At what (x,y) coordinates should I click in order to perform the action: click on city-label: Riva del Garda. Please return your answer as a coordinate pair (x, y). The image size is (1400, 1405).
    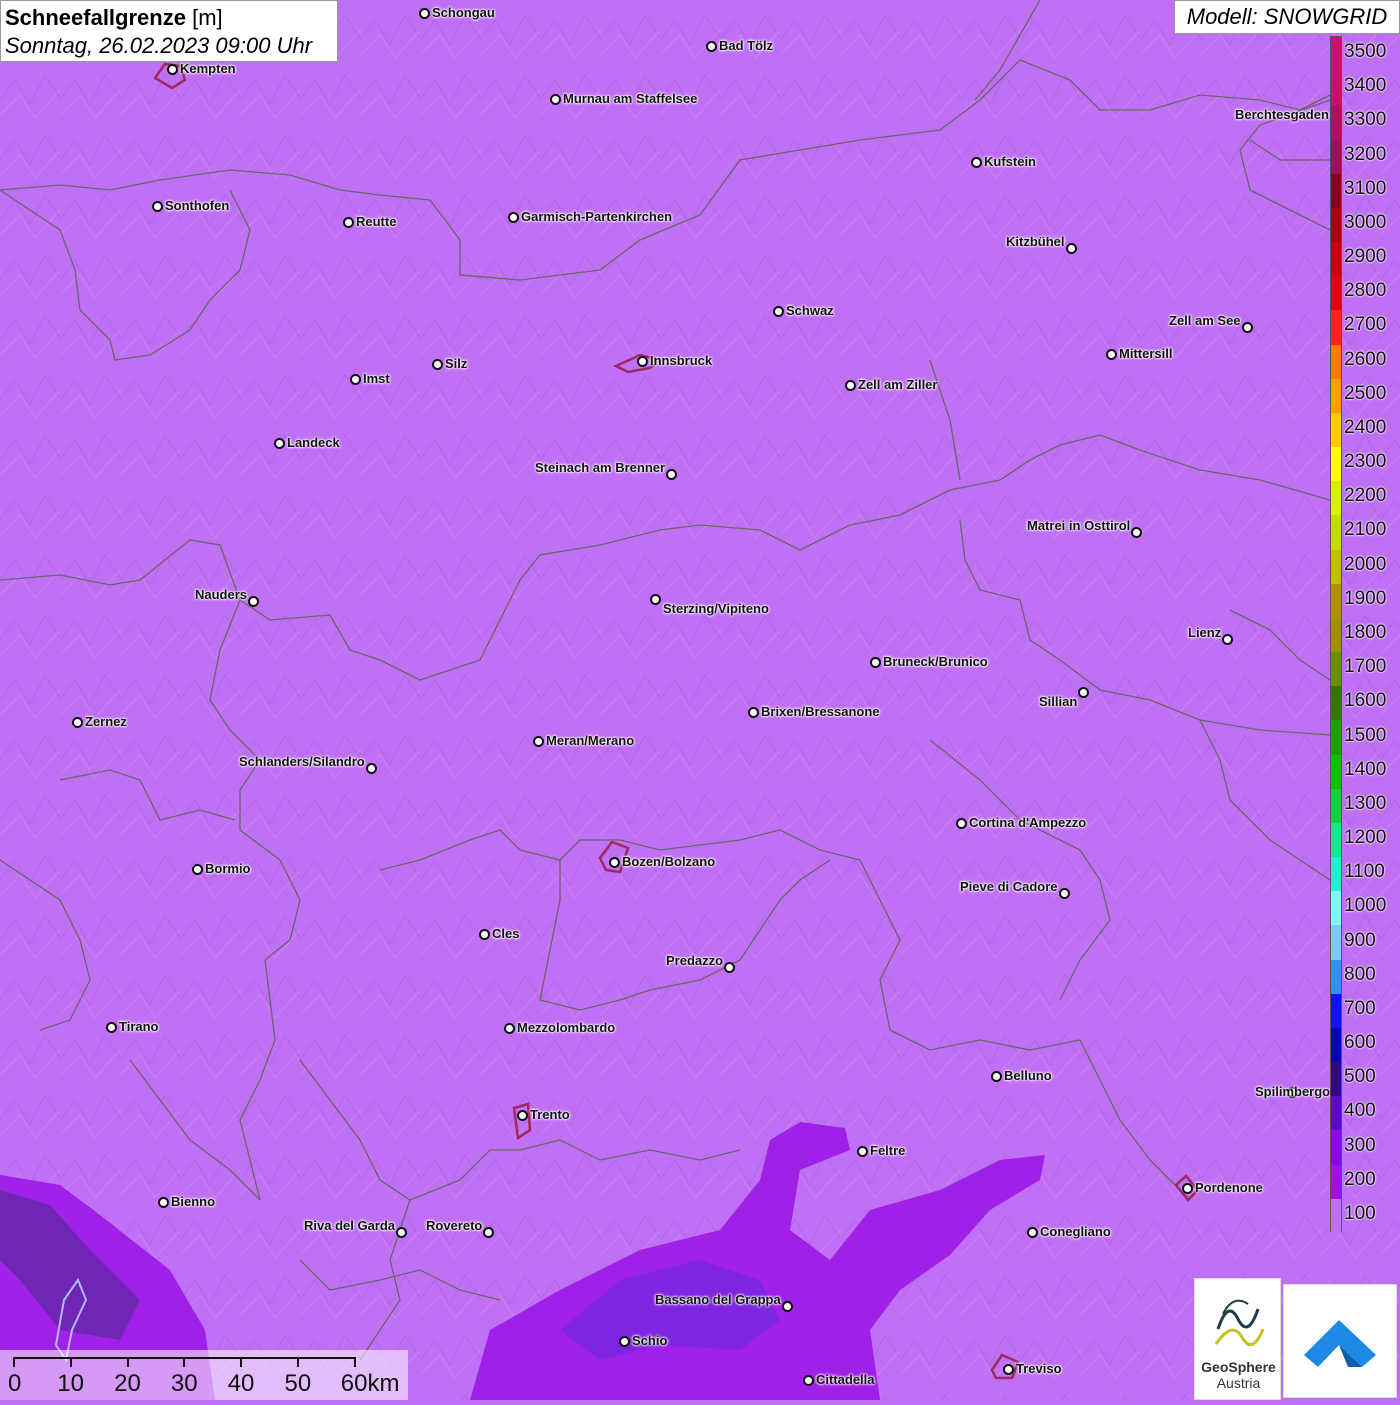
    Looking at the image, I should click on (350, 1225).